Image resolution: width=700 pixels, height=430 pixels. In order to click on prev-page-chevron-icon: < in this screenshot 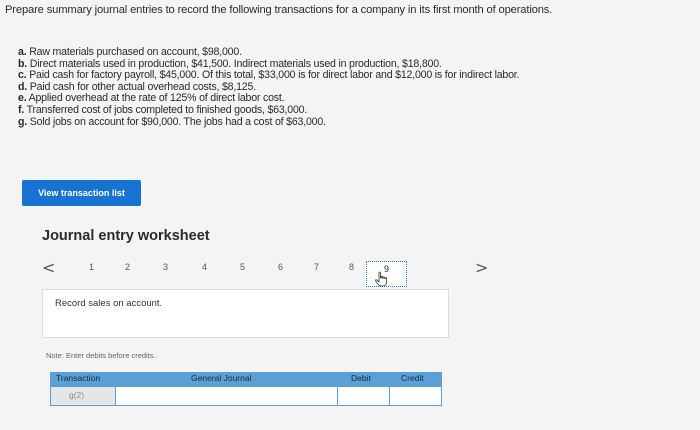, I will do `click(48, 268)`.